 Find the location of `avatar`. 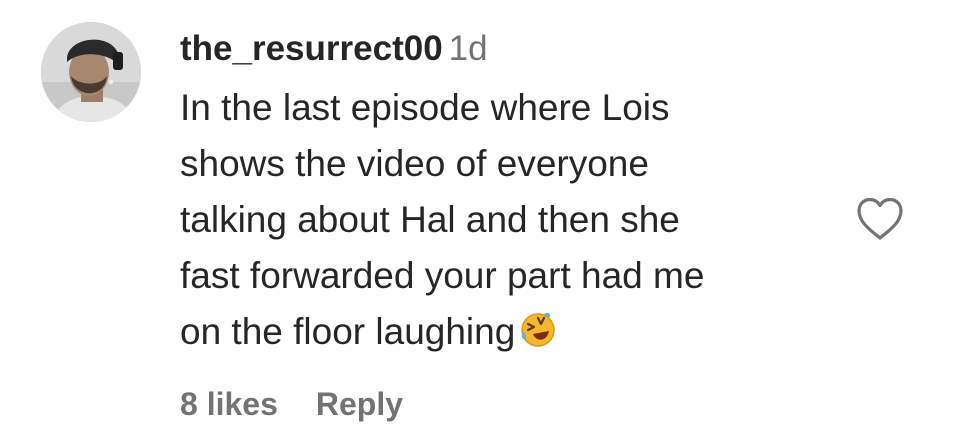

avatar is located at coordinates (91, 72).